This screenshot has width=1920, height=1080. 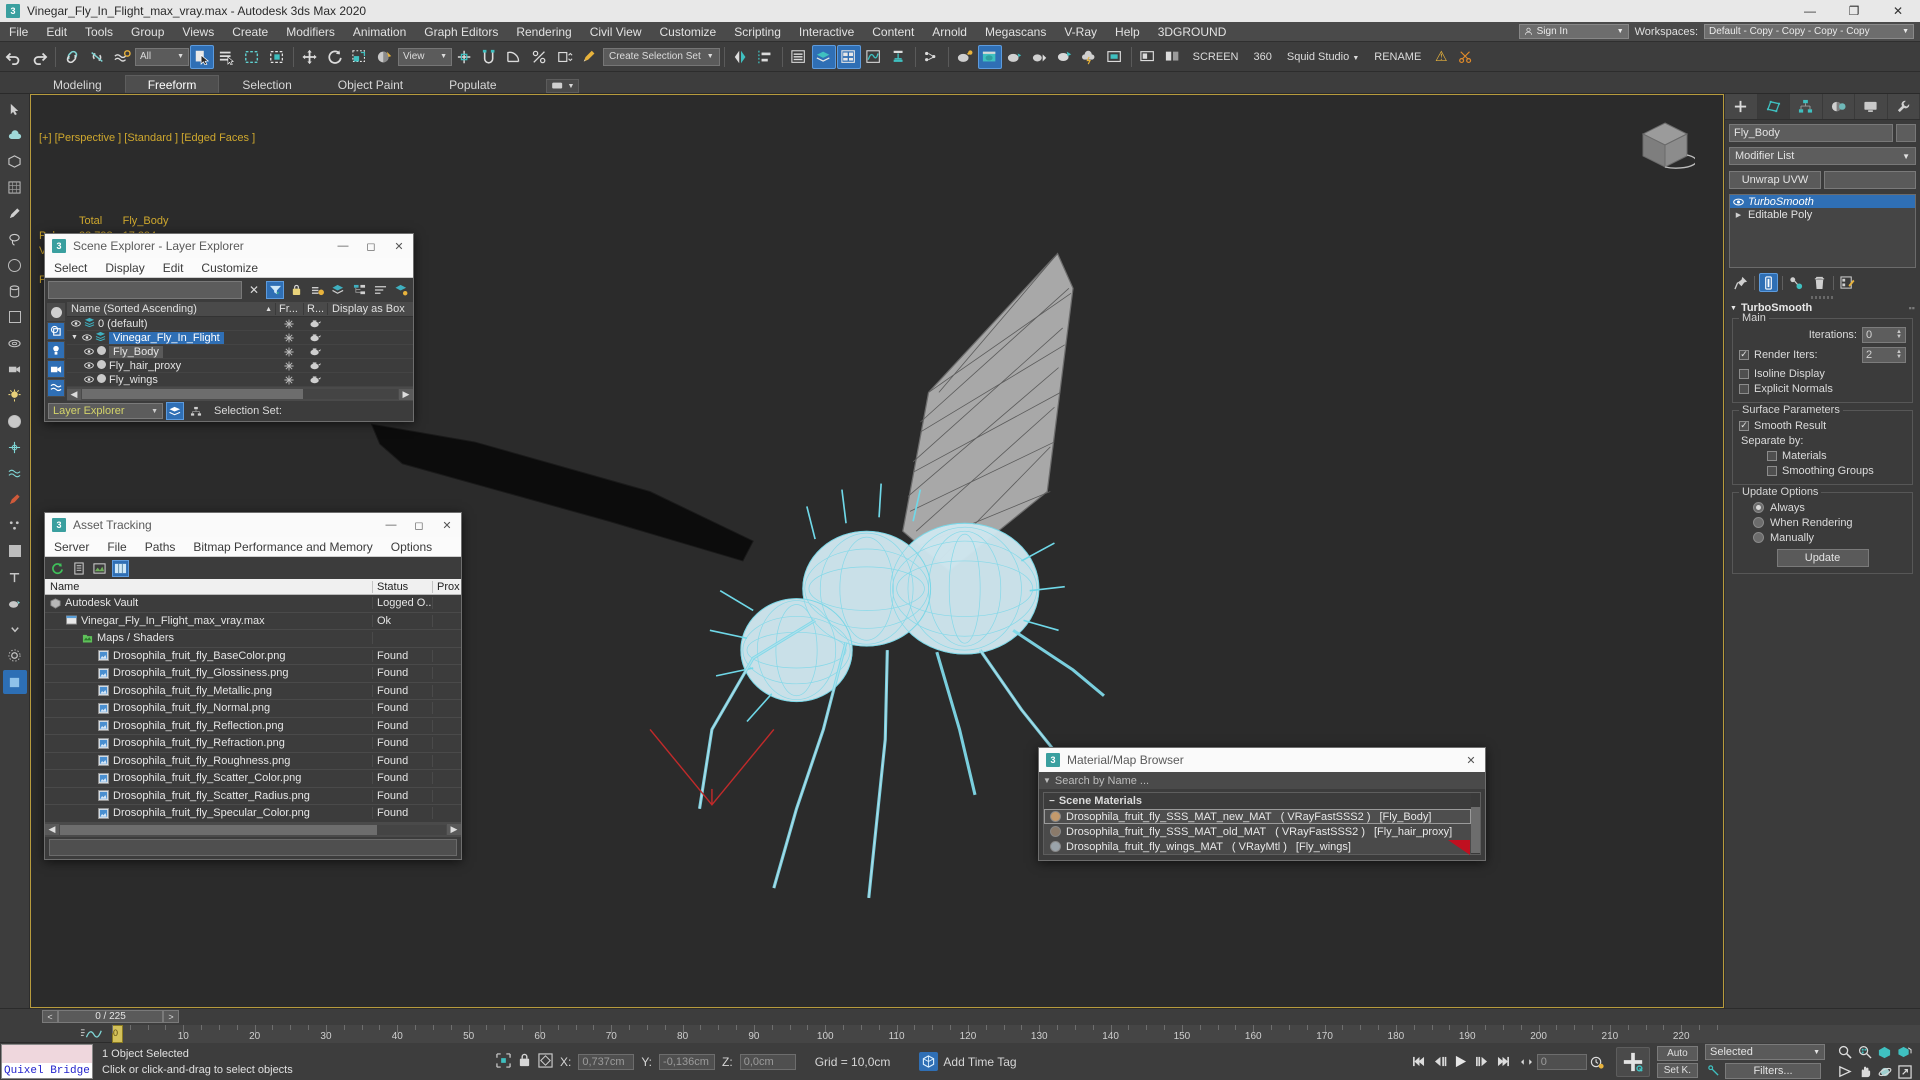 I want to click on filter-cameras-icon, so click(x=56, y=369).